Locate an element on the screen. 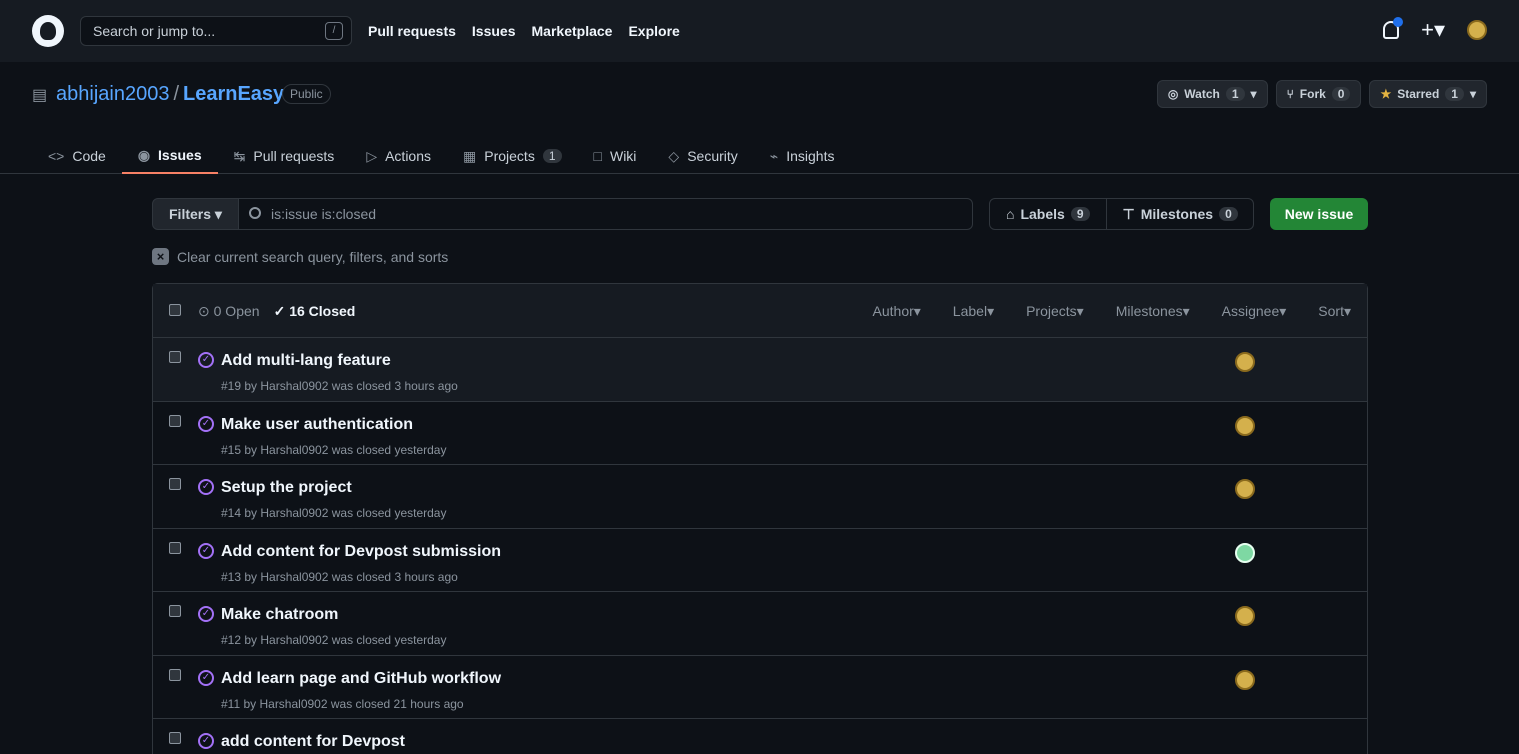 Image resolution: width=1519 pixels, height=754 pixels. open-issues-link: ⊙ 0 Open is located at coordinates (229, 311).